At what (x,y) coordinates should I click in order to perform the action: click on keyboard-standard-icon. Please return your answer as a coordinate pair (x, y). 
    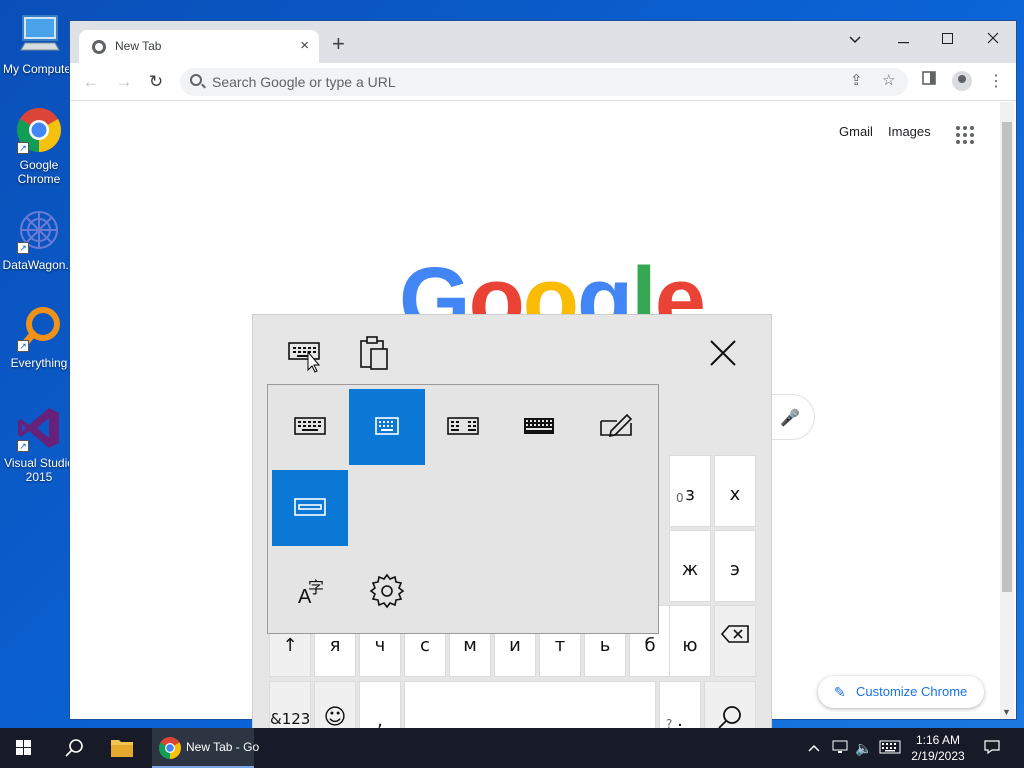
    Looking at the image, I should click on (539, 426).